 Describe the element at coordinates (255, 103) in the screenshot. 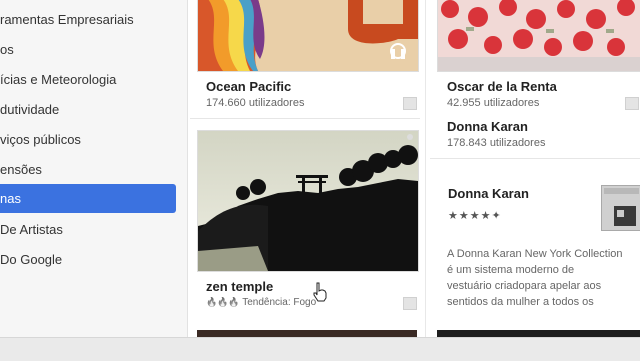

I see `ocean-pacific-users: 174.660 utilizadores` at that location.